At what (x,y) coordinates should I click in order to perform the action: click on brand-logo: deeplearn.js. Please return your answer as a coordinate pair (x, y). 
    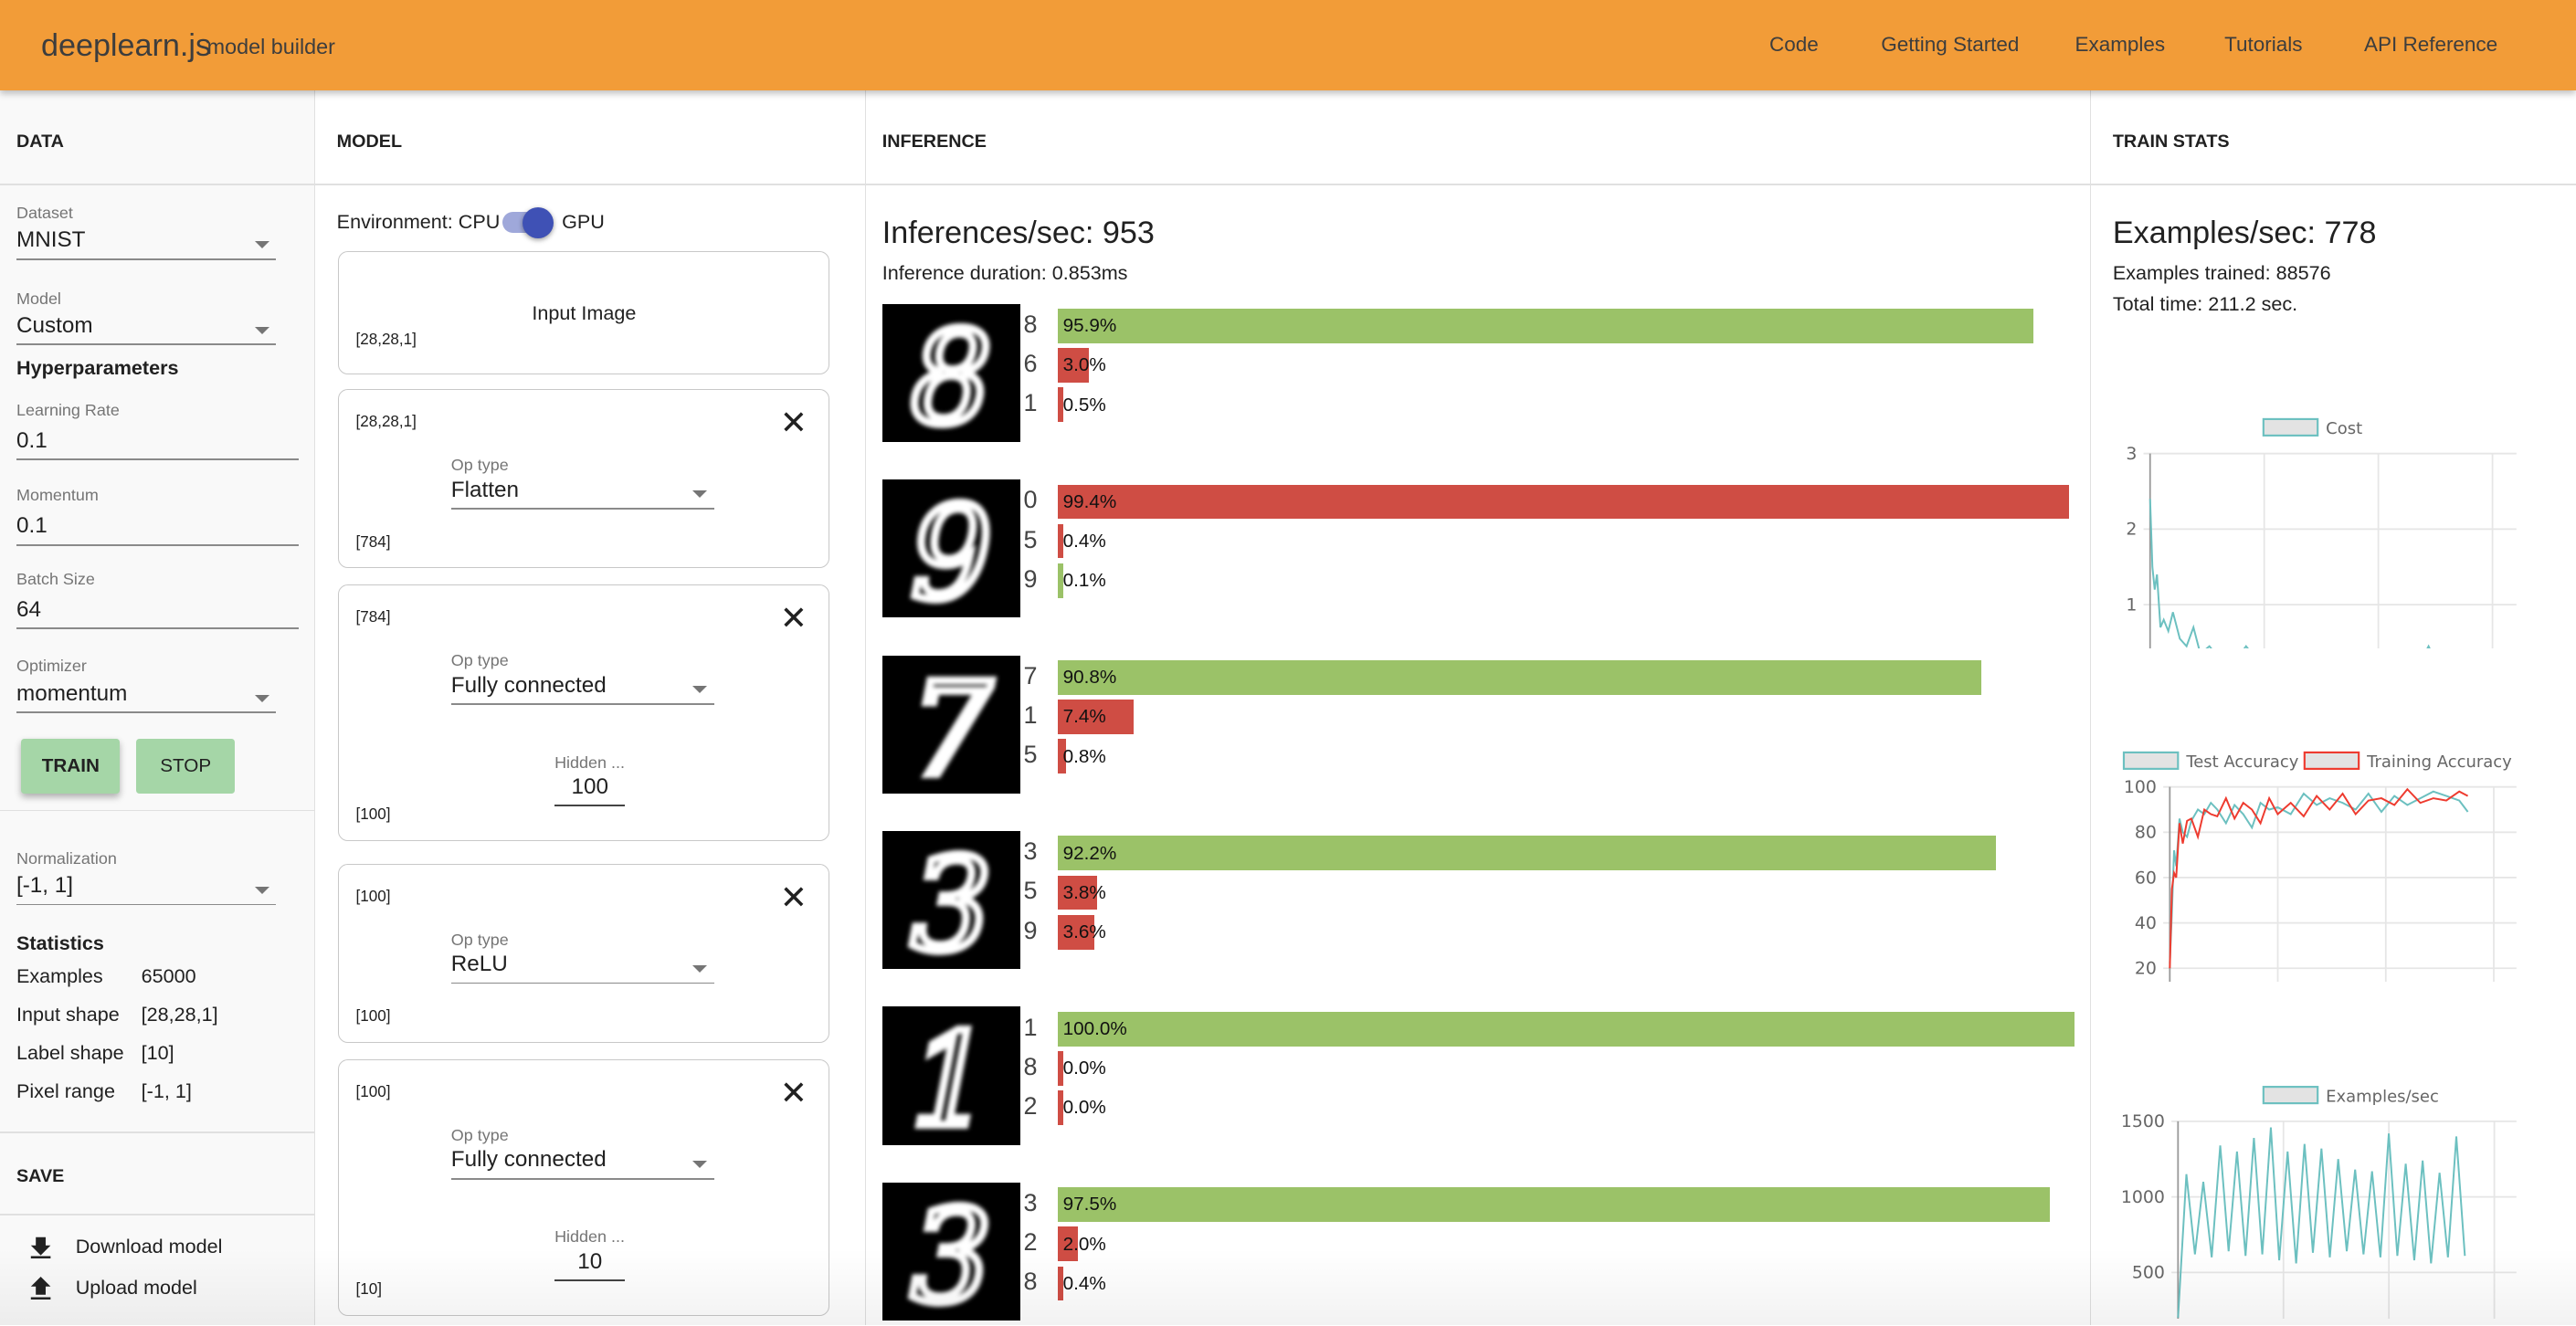
    Looking at the image, I should click on (126, 46).